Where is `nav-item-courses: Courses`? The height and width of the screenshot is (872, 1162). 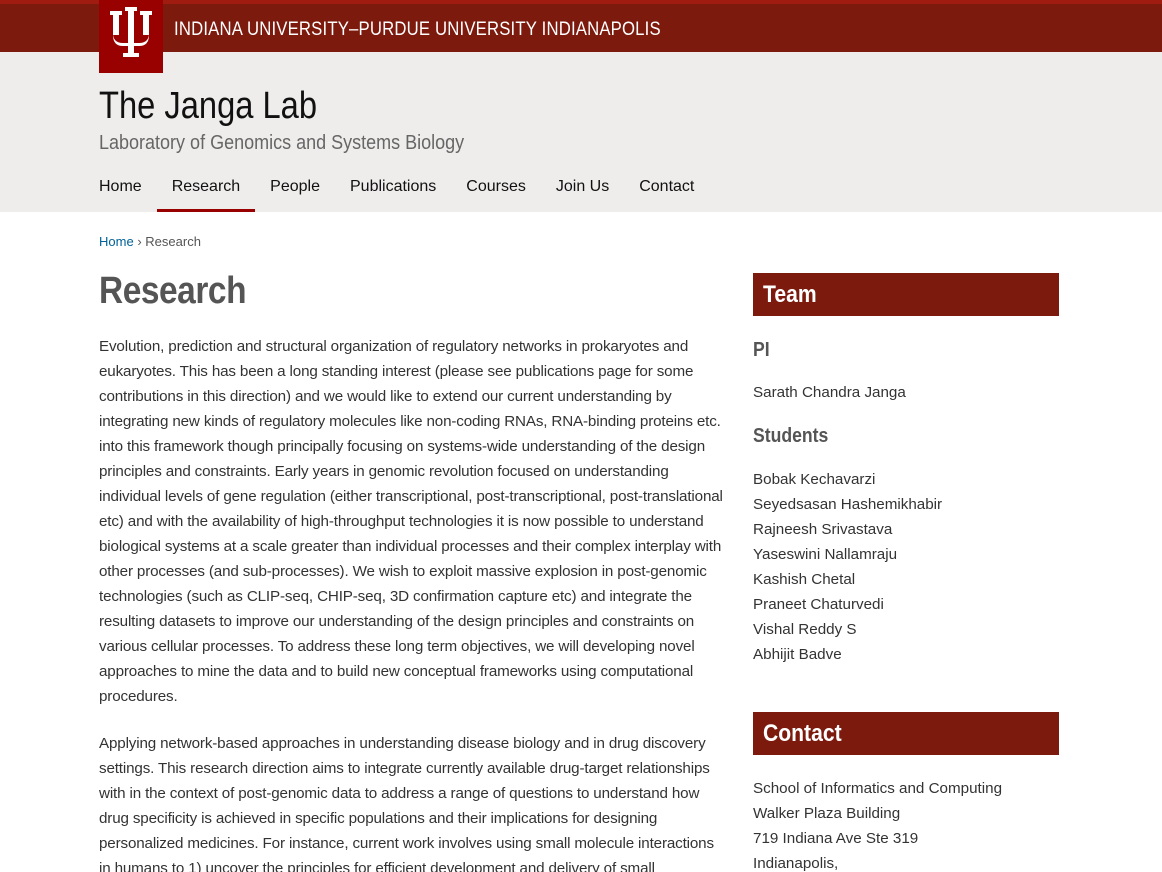
nav-item-courses: Courses is located at coordinates (496, 191).